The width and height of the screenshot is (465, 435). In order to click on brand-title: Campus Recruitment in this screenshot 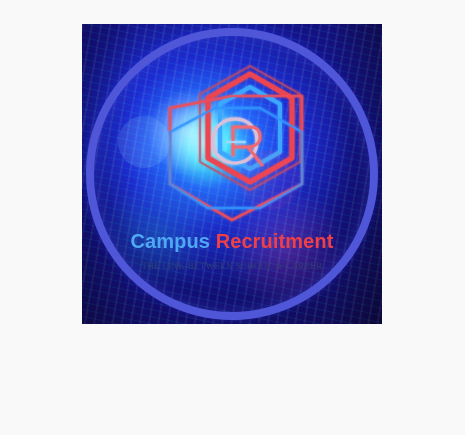, I will do `click(232, 242)`.